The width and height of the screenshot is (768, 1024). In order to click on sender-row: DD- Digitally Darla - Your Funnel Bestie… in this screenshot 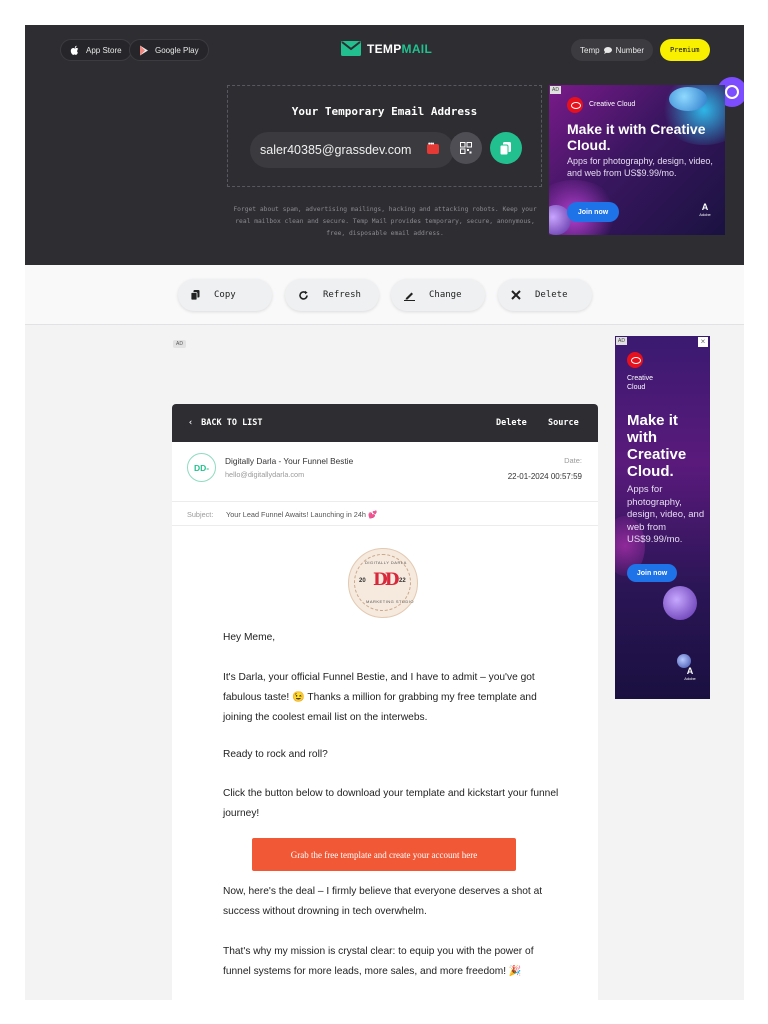, I will do `click(385, 472)`.